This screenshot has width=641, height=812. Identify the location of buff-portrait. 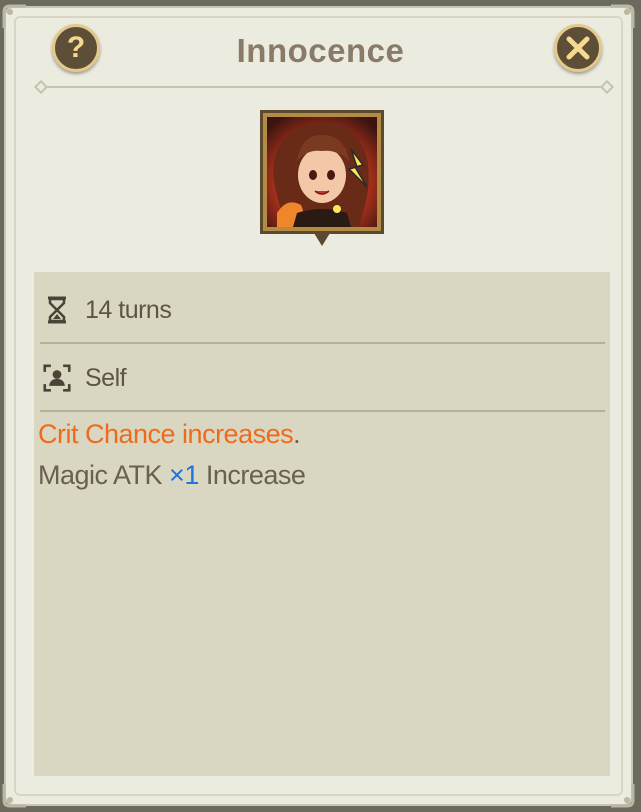
(322, 172).